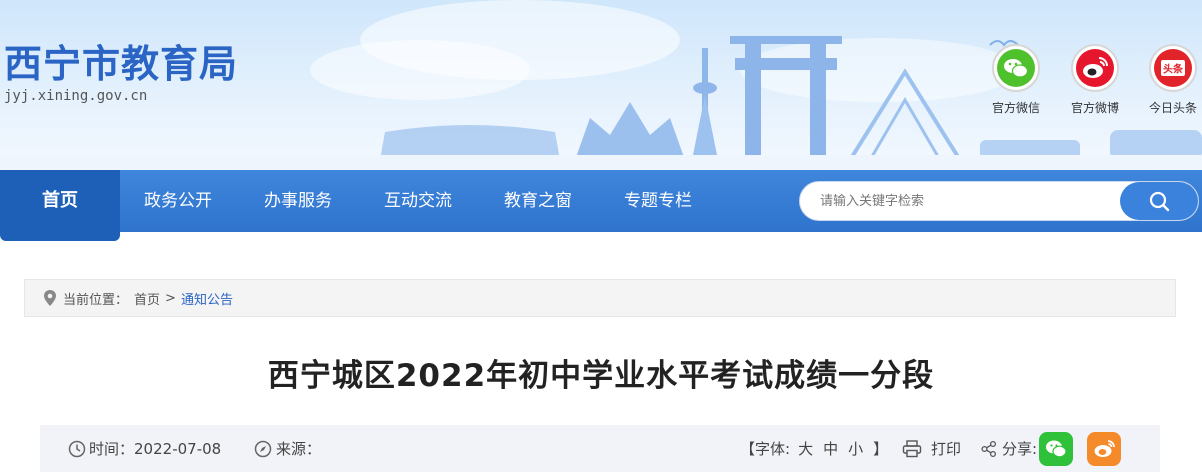 Image resolution: width=1202 pixels, height=472 pixels. I want to click on breadcrumb-home: 首页, so click(147, 298).